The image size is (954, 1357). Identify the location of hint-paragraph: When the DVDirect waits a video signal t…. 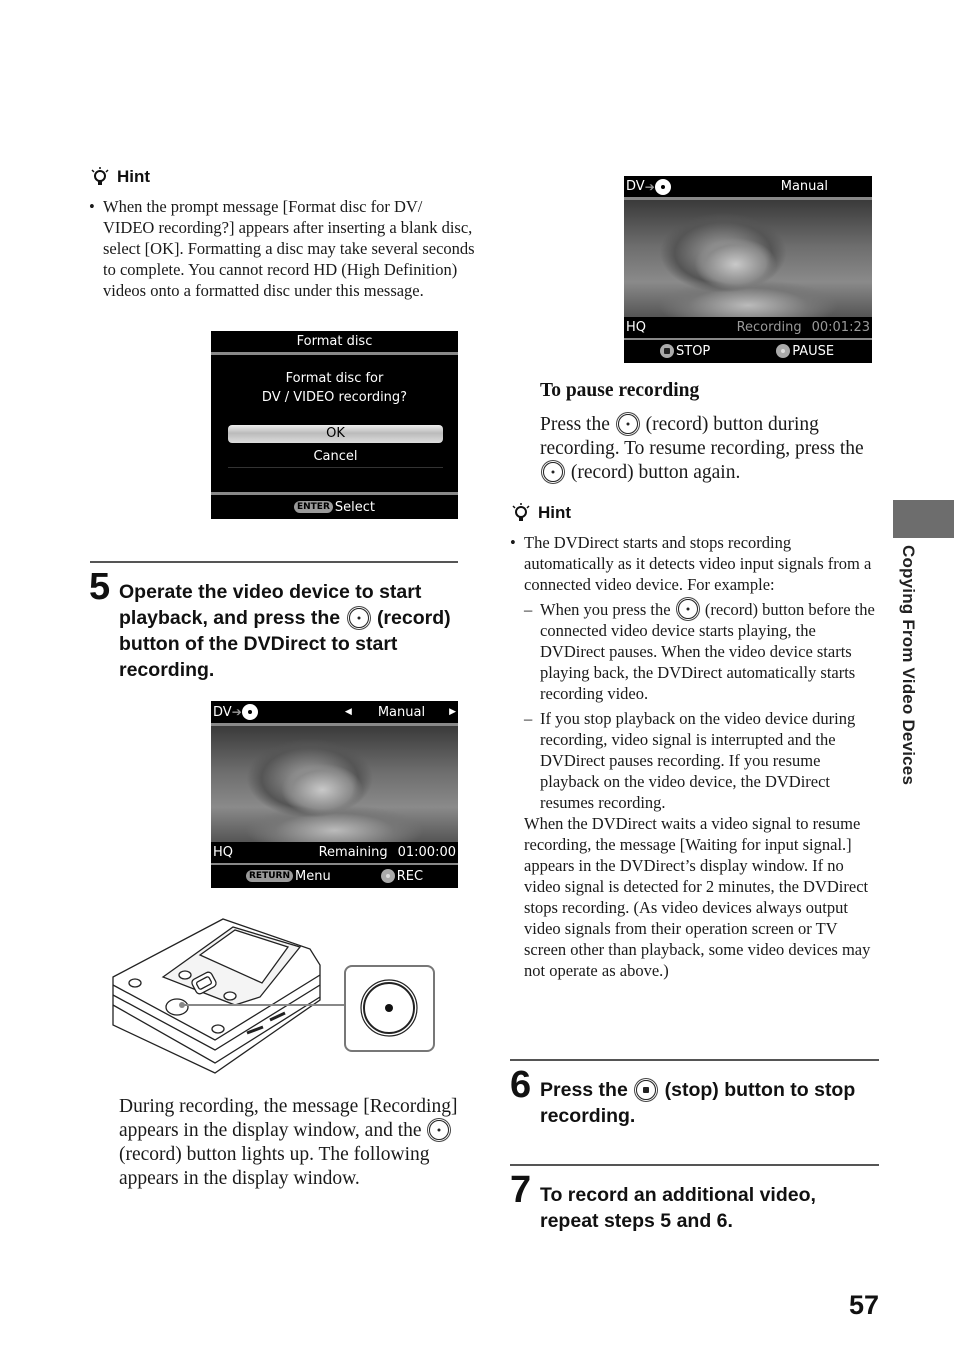
(697, 897).